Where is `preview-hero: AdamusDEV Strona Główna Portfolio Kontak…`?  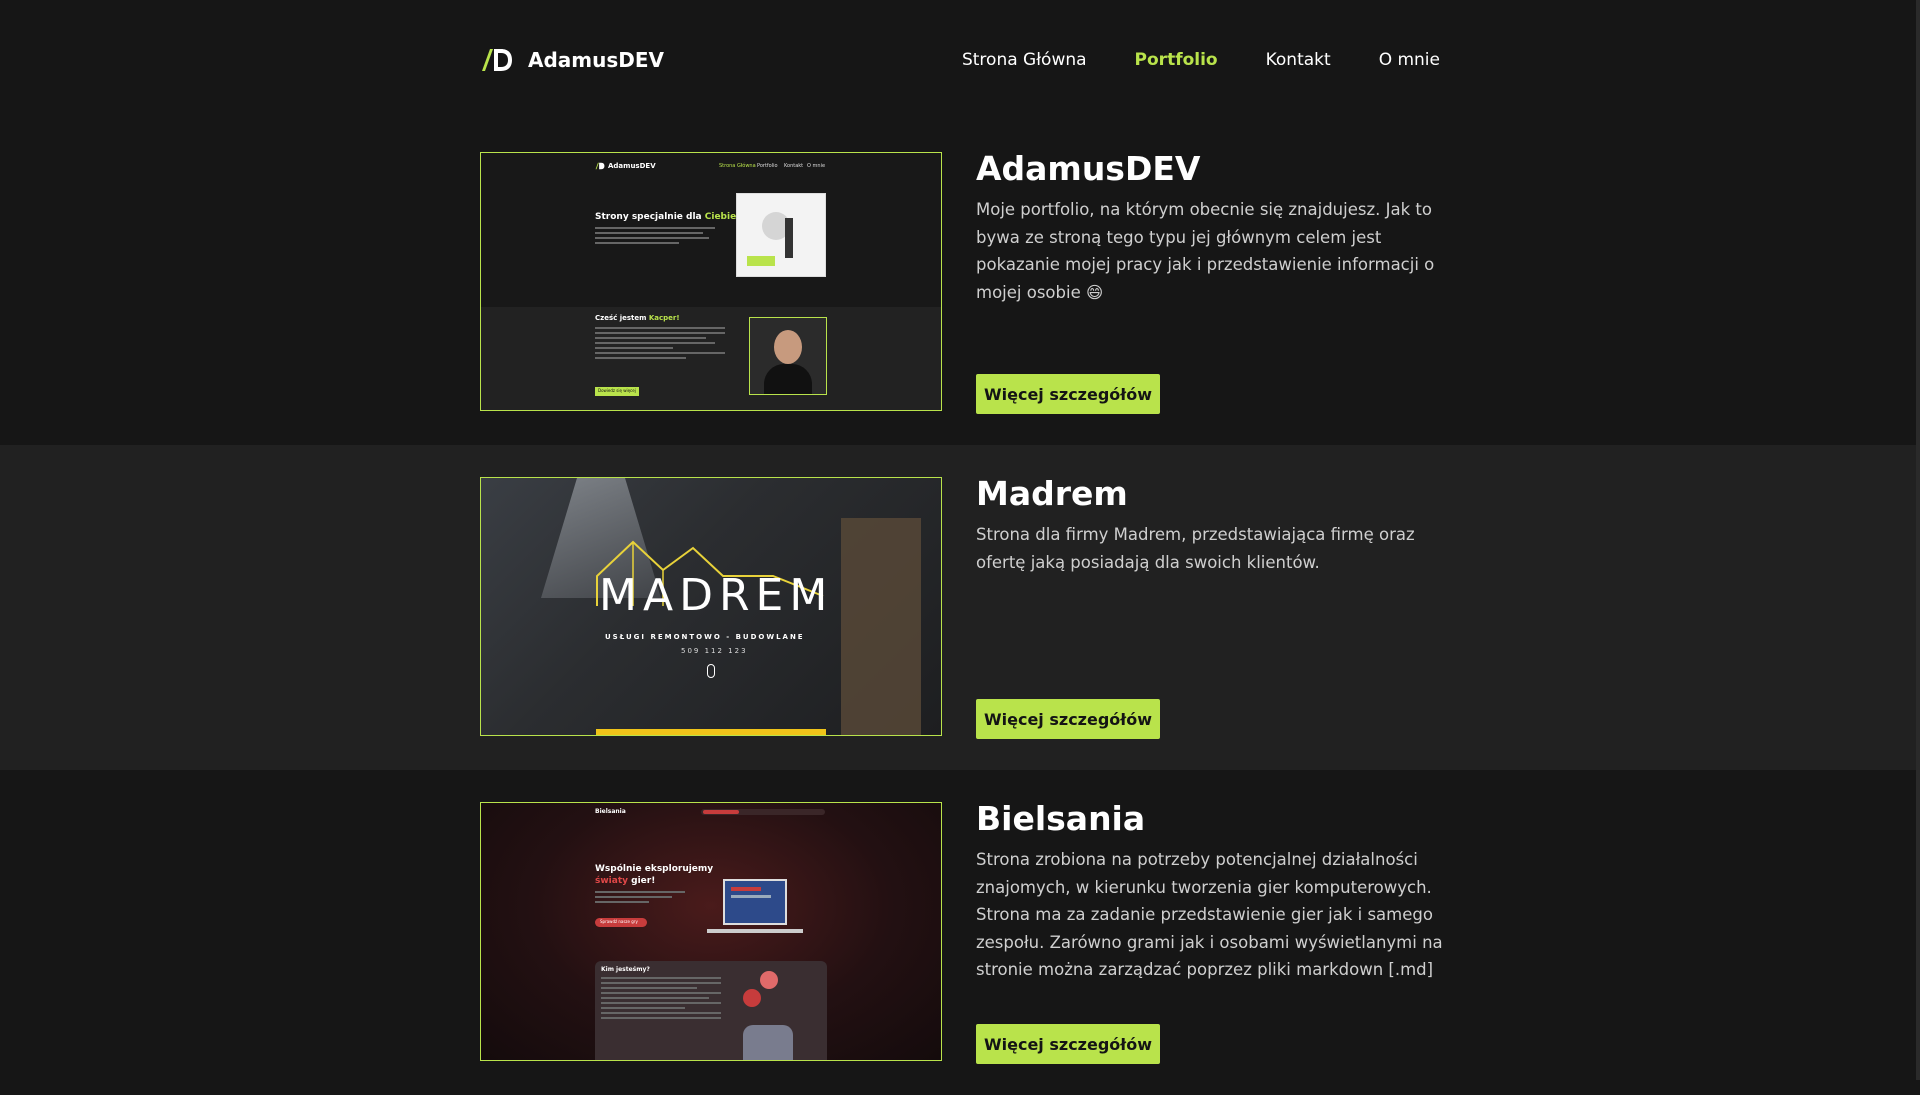 preview-hero: AdamusDEV Strona Główna Portfolio Kontak… is located at coordinates (711, 230).